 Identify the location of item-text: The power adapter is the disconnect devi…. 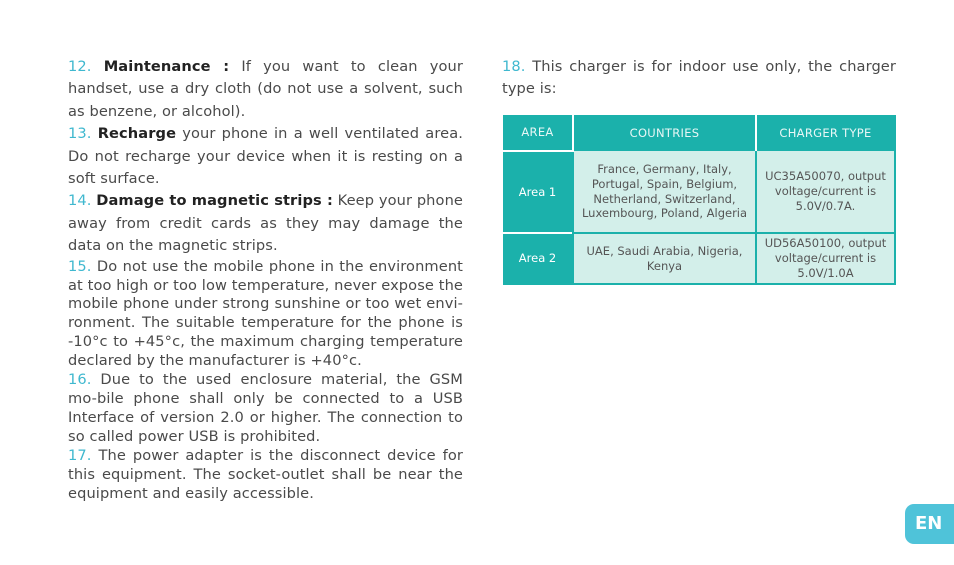
(265, 474).